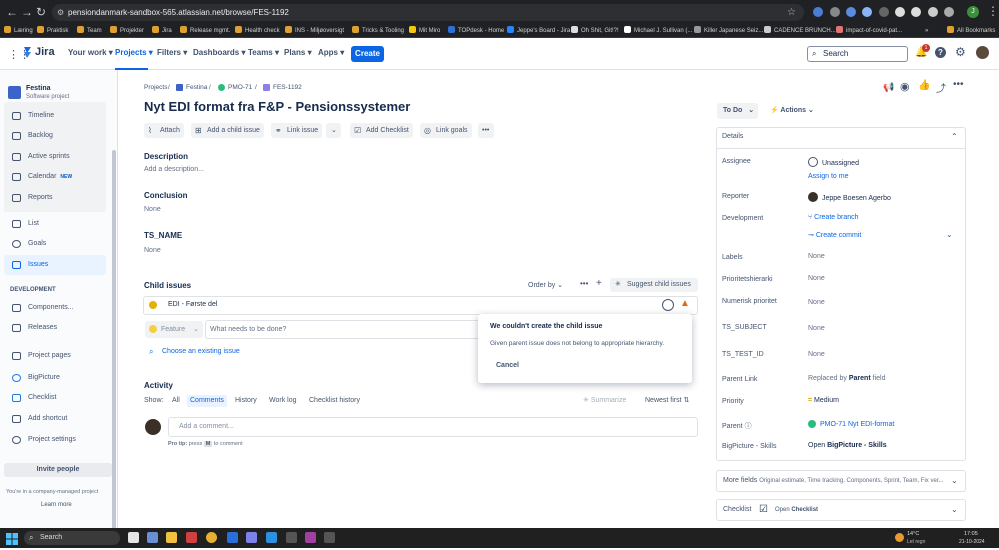 This screenshot has width=999, height=550. I want to click on unassigned-avatar-icon, so click(668, 305).